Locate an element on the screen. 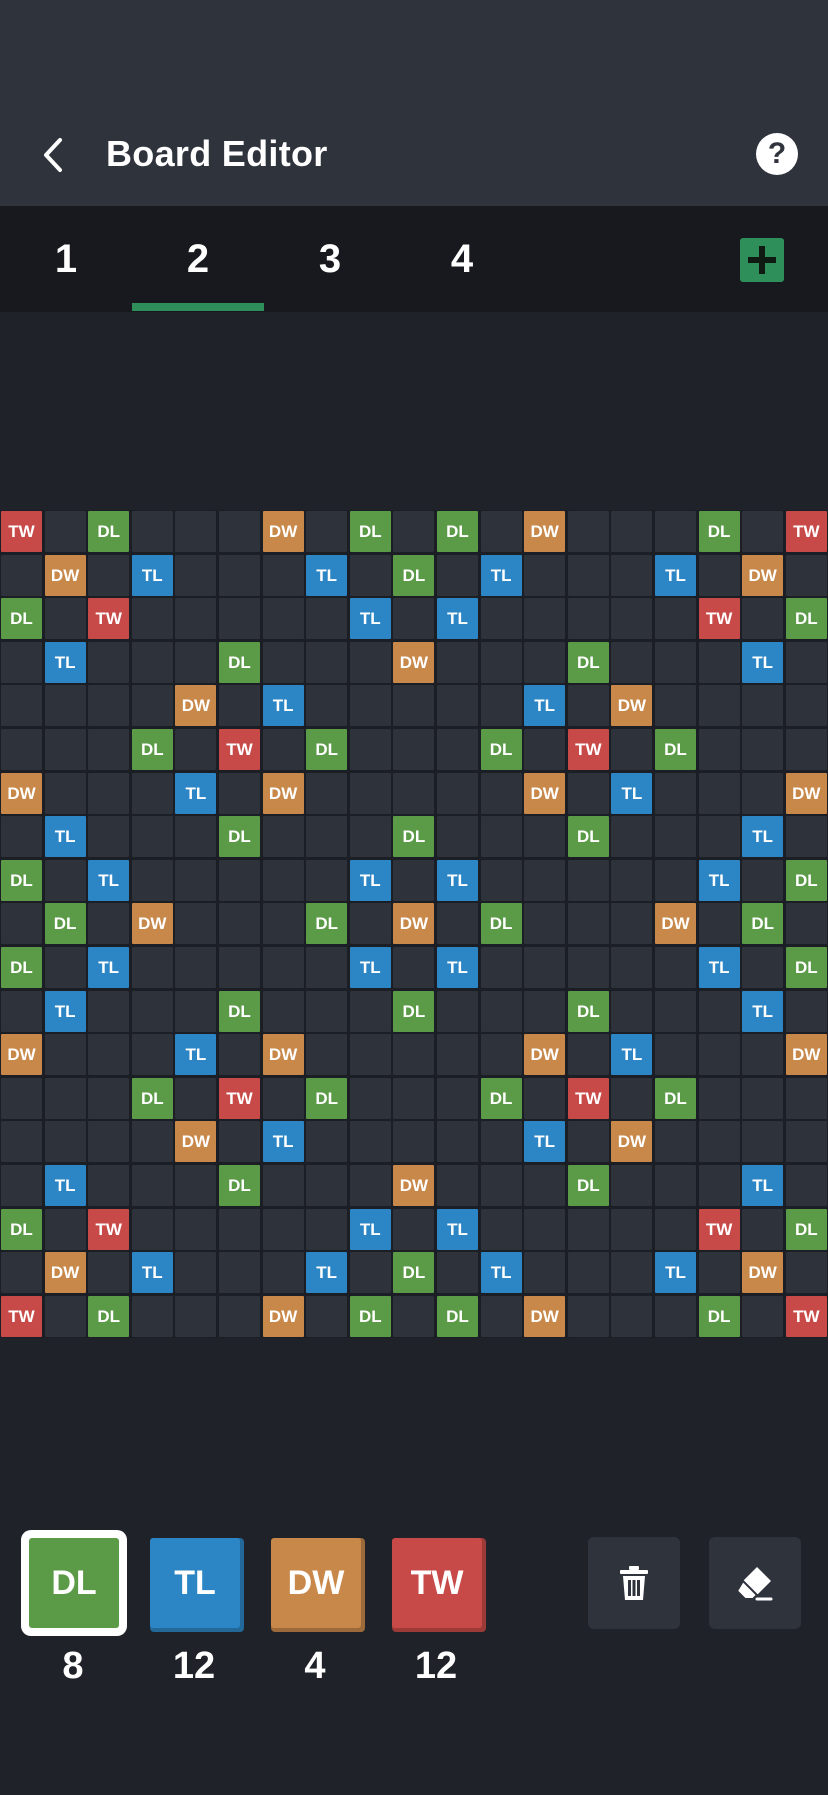 The height and width of the screenshot is (1795, 828). back-button is located at coordinates (54, 155).